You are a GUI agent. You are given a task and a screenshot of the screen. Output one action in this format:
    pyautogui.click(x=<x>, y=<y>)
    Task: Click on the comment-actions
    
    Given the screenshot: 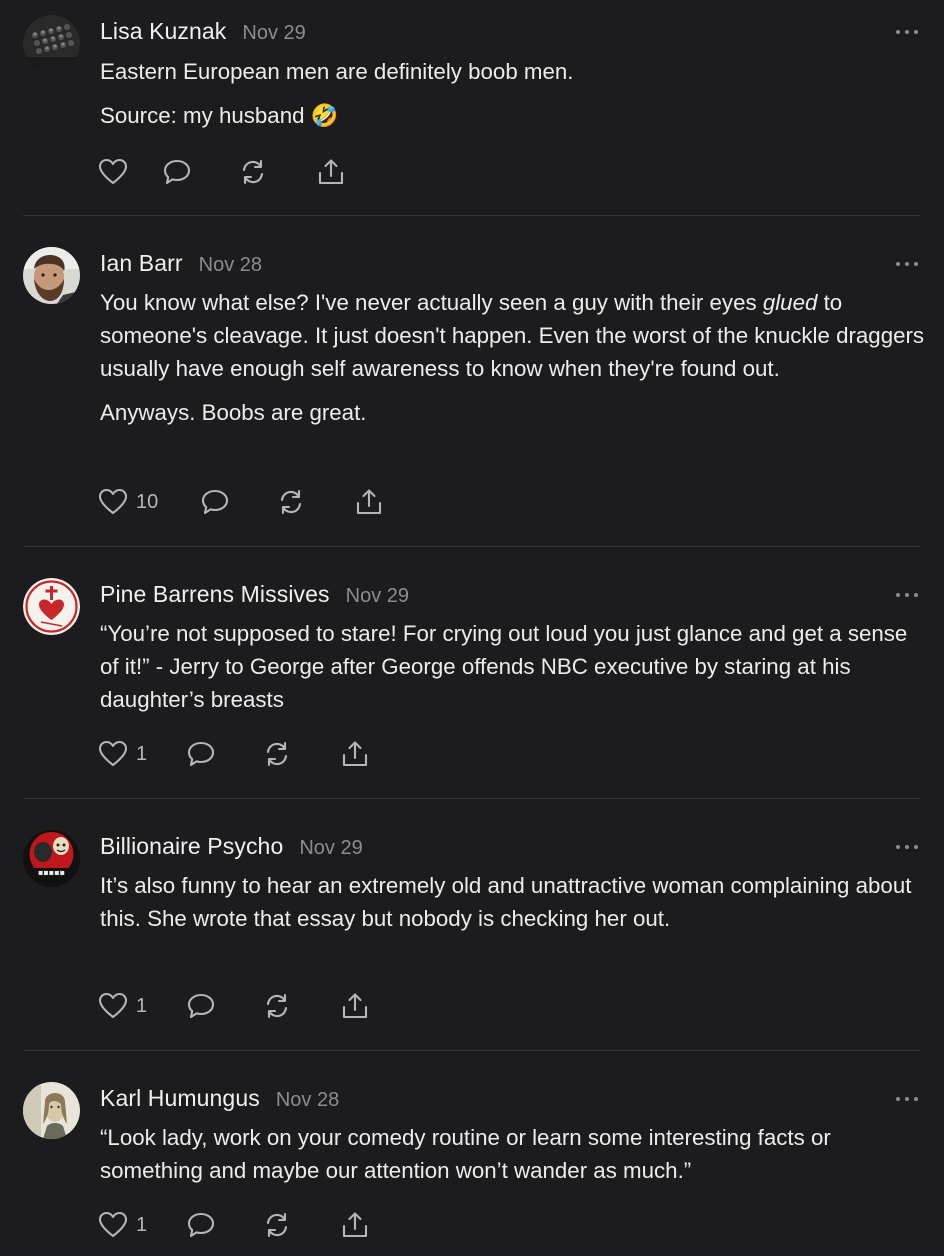 What is the action you would take?
    pyautogui.click(x=227, y=172)
    